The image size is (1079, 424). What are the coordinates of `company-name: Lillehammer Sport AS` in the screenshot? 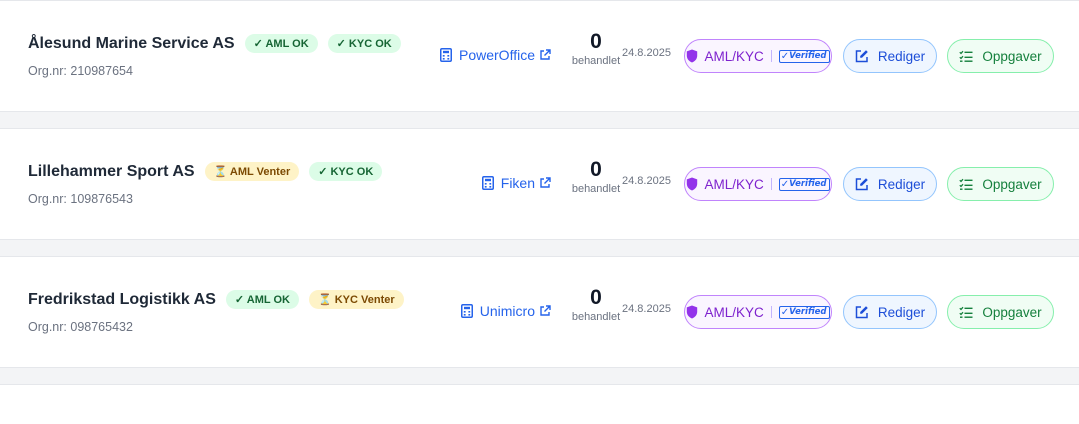 It's located at (111, 171).